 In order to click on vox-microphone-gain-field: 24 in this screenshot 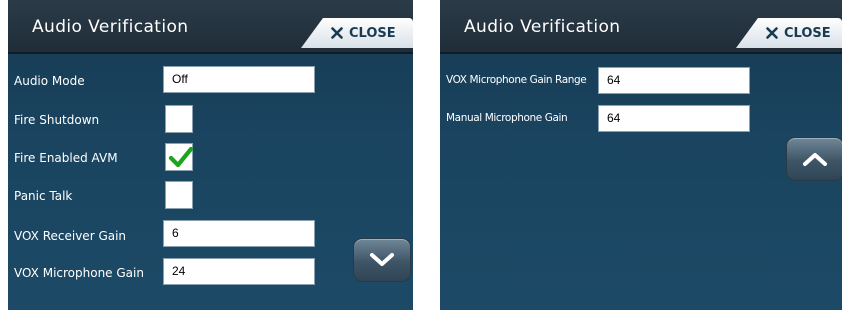, I will do `click(239, 271)`.